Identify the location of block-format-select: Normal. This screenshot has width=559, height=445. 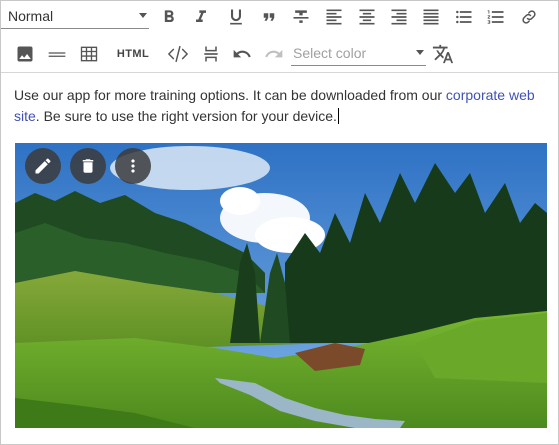
(75, 16).